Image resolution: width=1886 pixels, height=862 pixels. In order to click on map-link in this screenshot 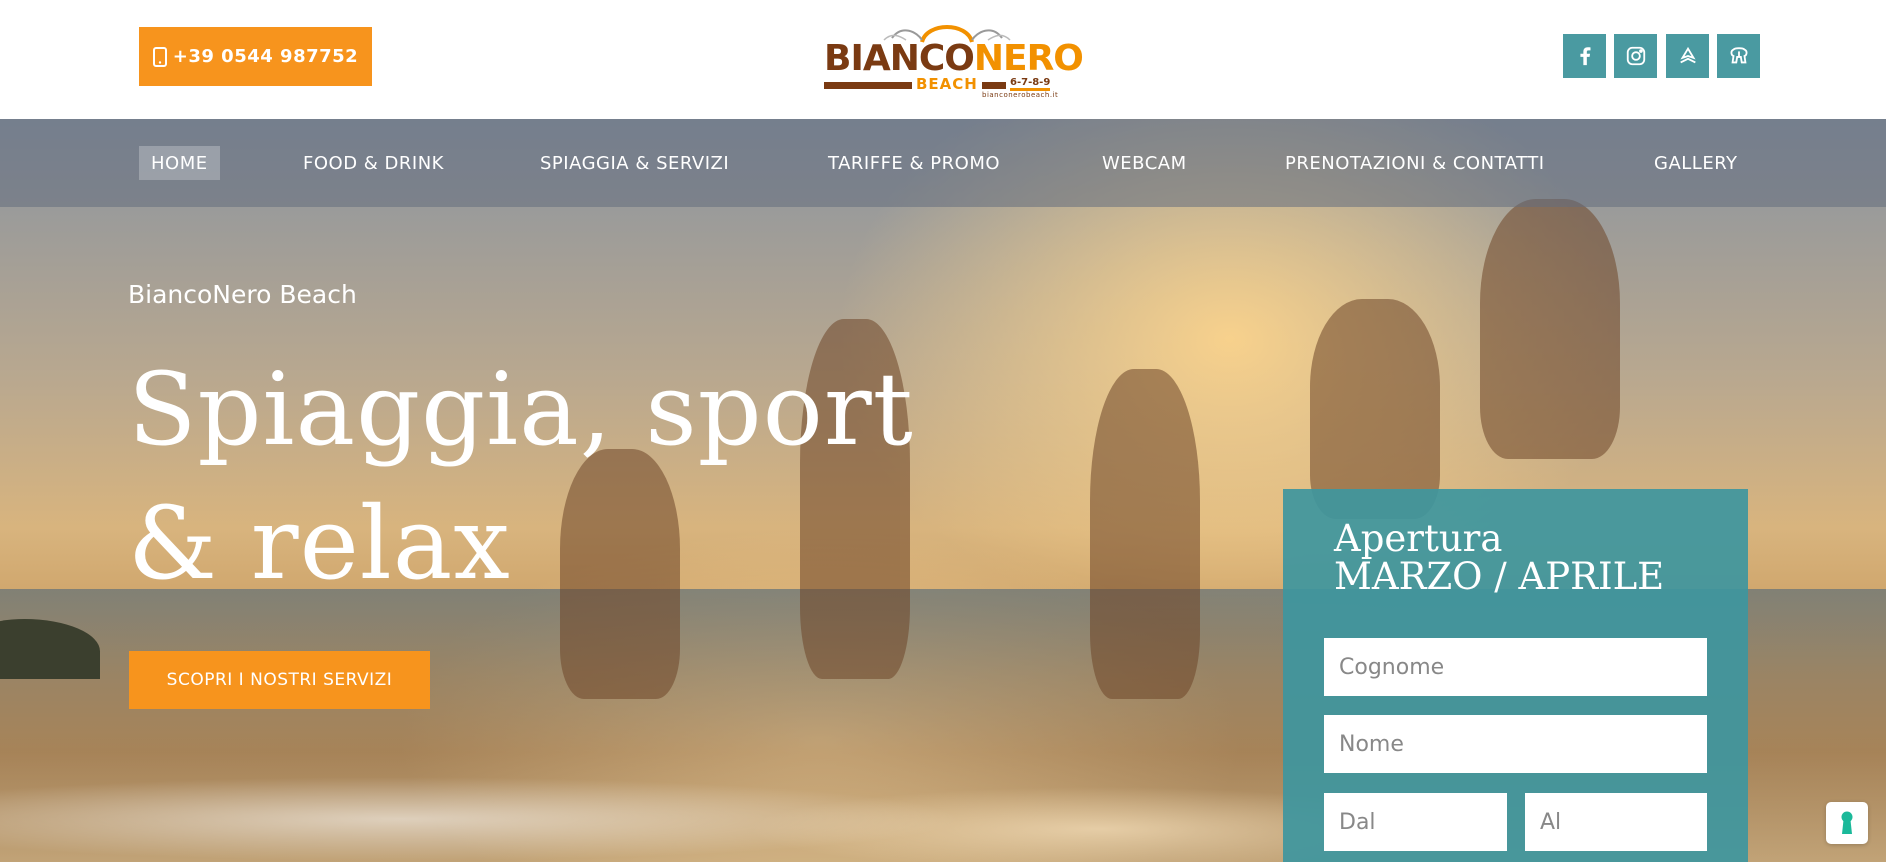, I will do `click(1738, 56)`.